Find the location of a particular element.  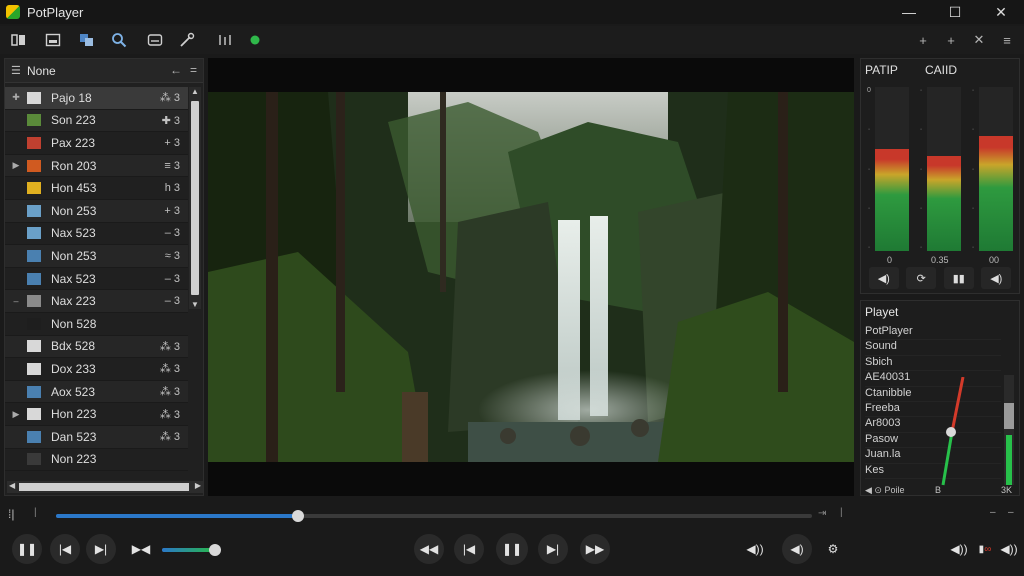

next-button: ▶| is located at coordinates (553, 549).